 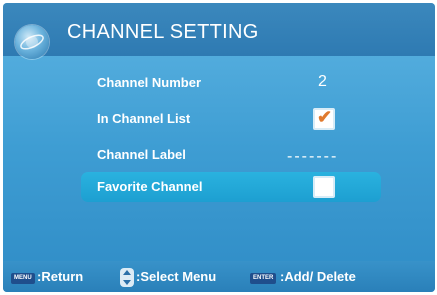 I want to click on add-delete-hint: :Add/ Delete, so click(x=318, y=276).